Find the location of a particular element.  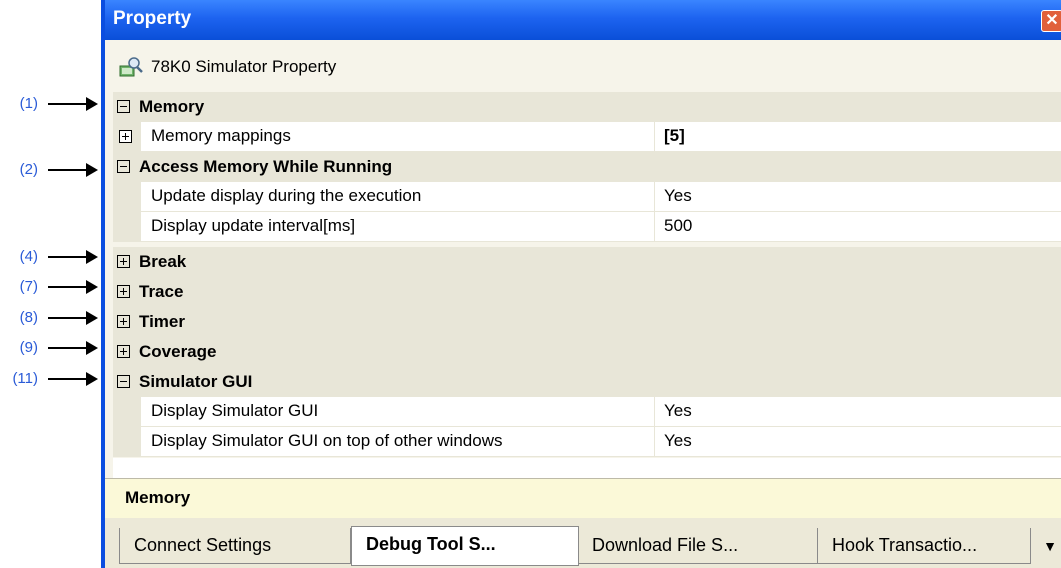

category-access-memory-while-running: Access Memory While Running is located at coordinates (587, 167).